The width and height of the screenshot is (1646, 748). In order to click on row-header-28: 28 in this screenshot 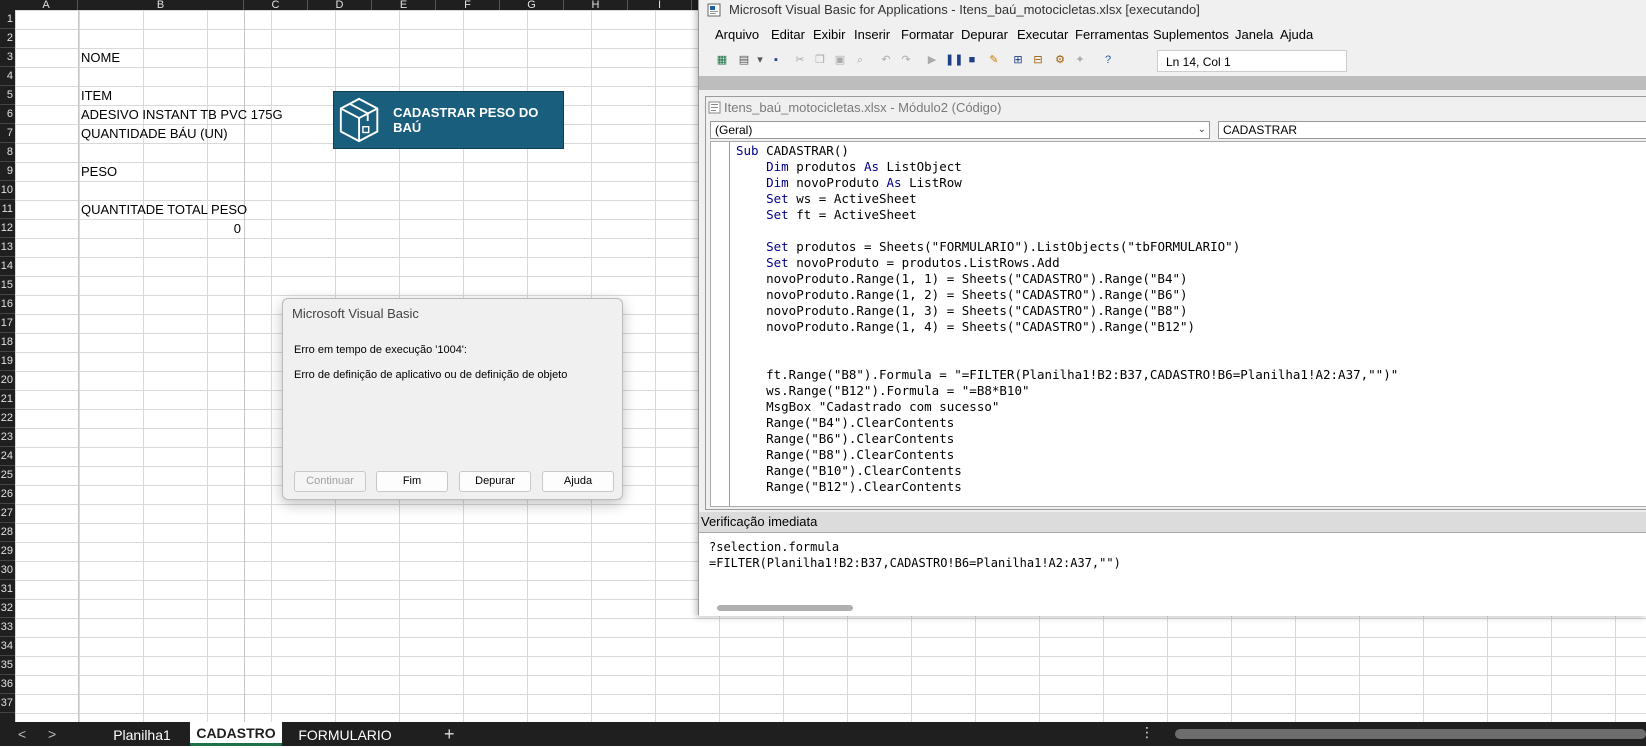, I will do `click(7, 532)`.